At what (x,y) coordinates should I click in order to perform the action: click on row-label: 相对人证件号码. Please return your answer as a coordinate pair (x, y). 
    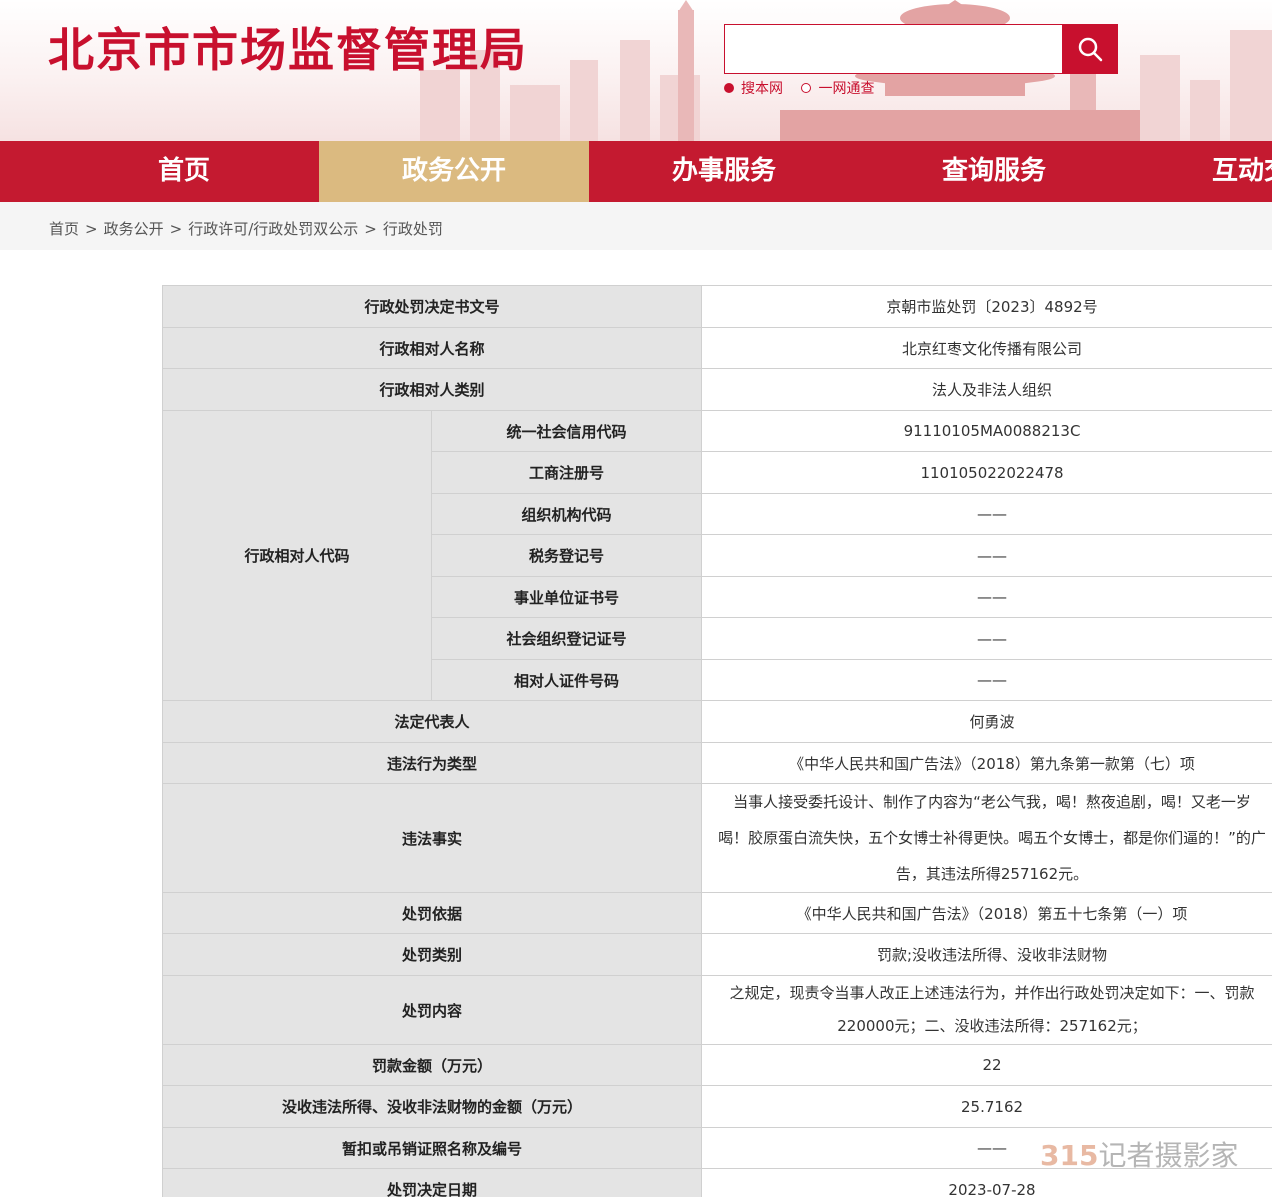
    Looking at the image, I should click on (566, 680).